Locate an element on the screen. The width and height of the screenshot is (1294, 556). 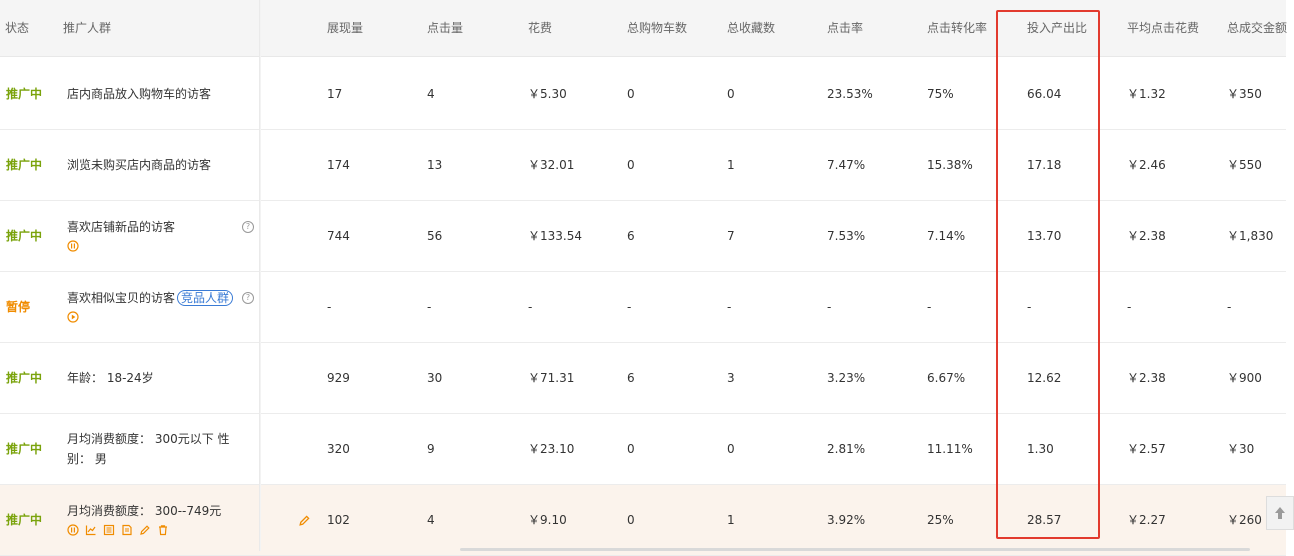
header-cost: 花费 is located at coordinates (540, 28).